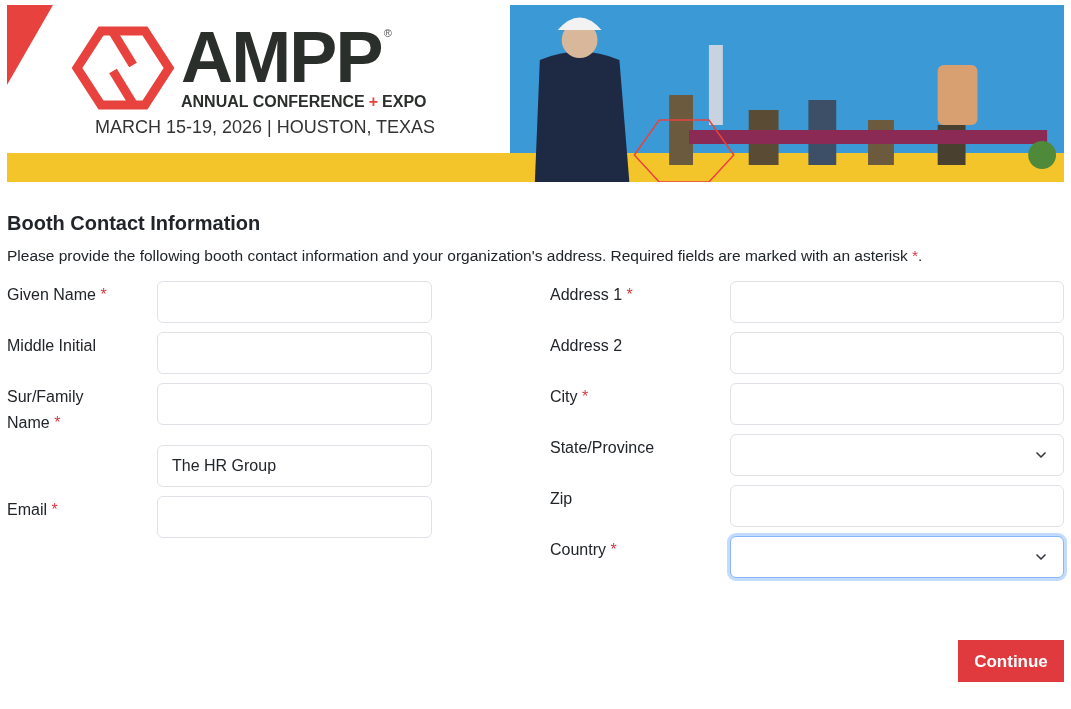  What do you see at coordinates (52, 346) in the screenshot?
I see `field-label: Middle Initial` at bounding box center [52, 346].